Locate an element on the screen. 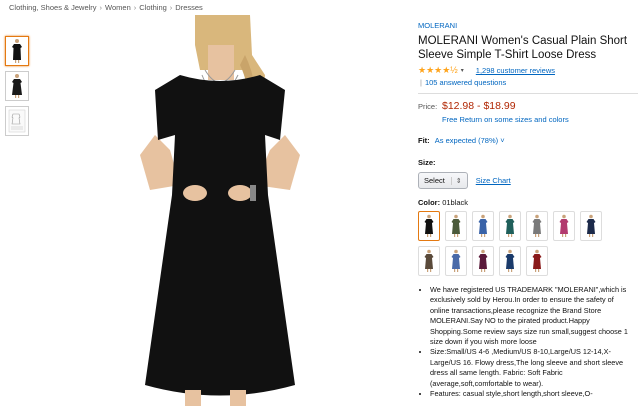 The height and width of the screenshot is (406, 640). rating-row: ★★★★½ ▾ 1,298 customer reviews is located at coordinates (528, 70).